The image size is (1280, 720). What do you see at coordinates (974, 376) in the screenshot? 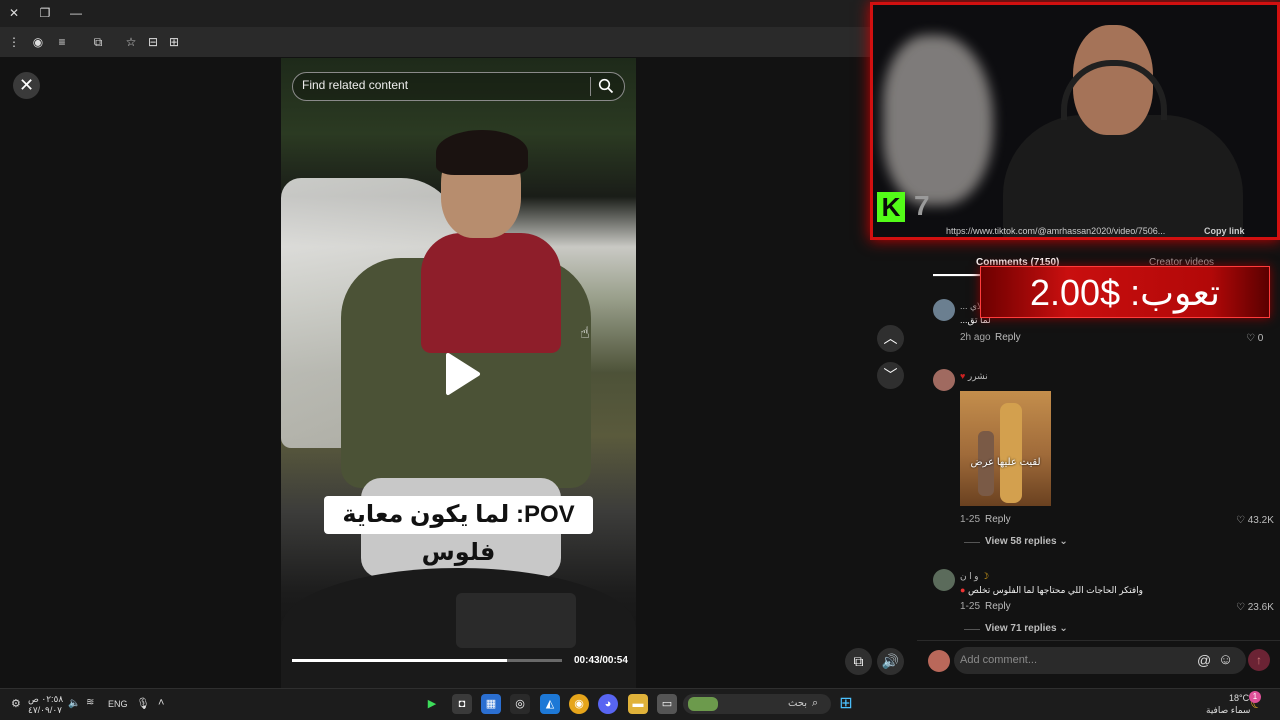
I see `comment-user: نشرر ♥` at bounding box center [974, 376].